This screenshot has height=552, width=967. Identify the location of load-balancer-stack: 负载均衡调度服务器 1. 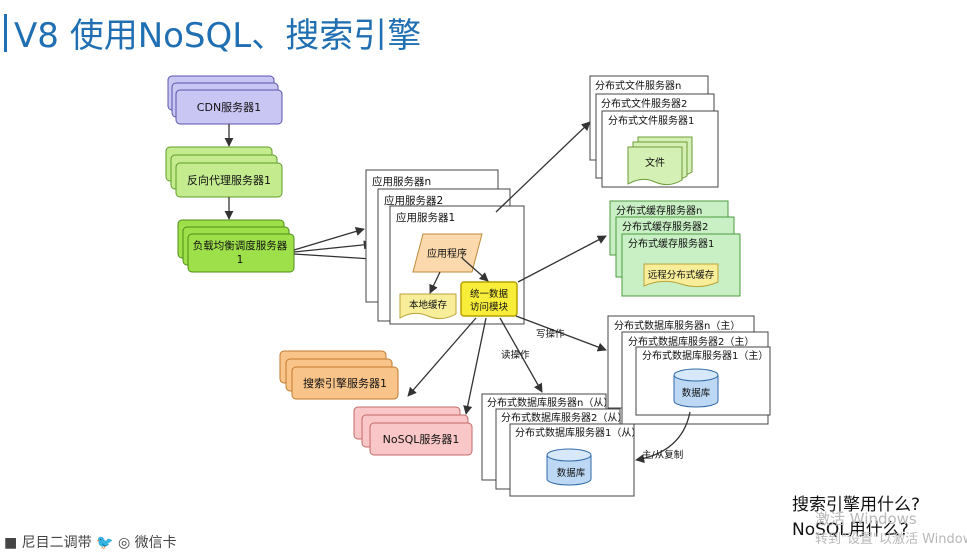
(236, 246).